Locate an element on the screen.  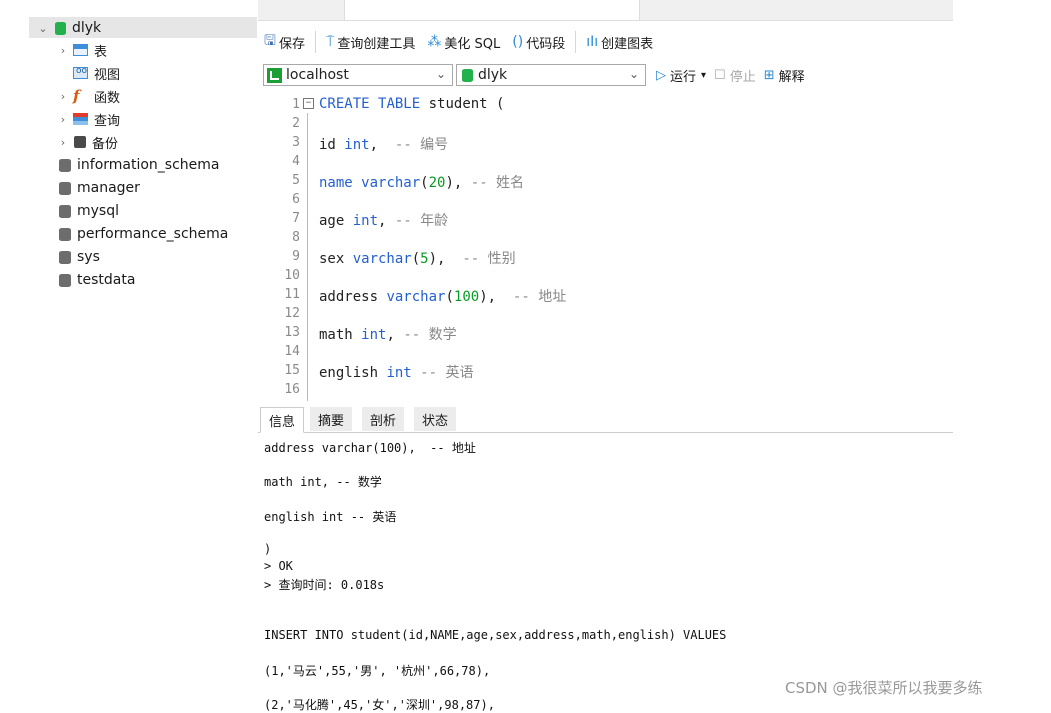
tree-item-label: information_schema is located at coordinates (148, 165).